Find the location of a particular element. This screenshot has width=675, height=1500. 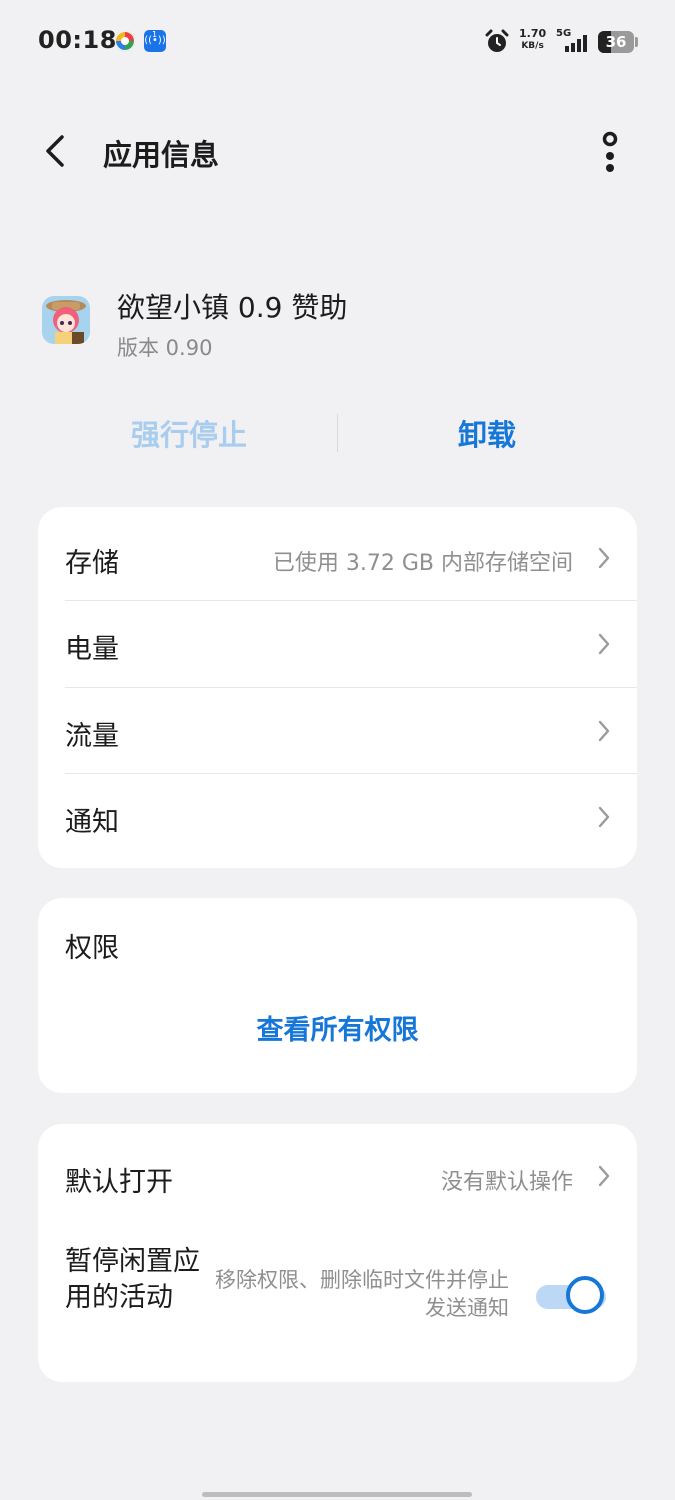

notifications-label: 通知 is located at coordinates (92, 822).